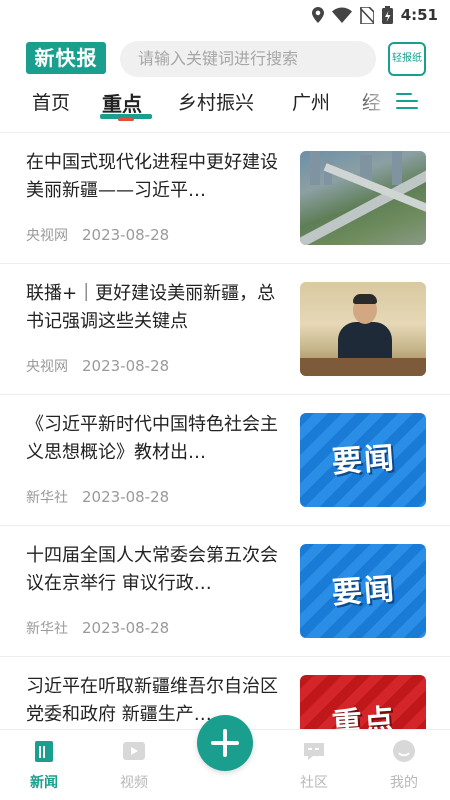 Image resolution: width=450 pixels, height=800 pixels. What do you see at coordinates (372, 104) in the screenshot?
I see `tabs-fade` at bounding box center [372, 104].